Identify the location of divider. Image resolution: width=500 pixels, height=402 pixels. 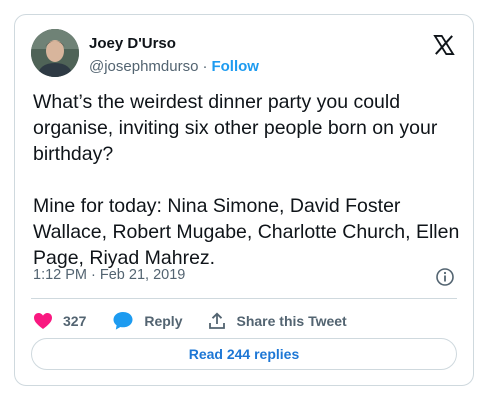
(244, 298).